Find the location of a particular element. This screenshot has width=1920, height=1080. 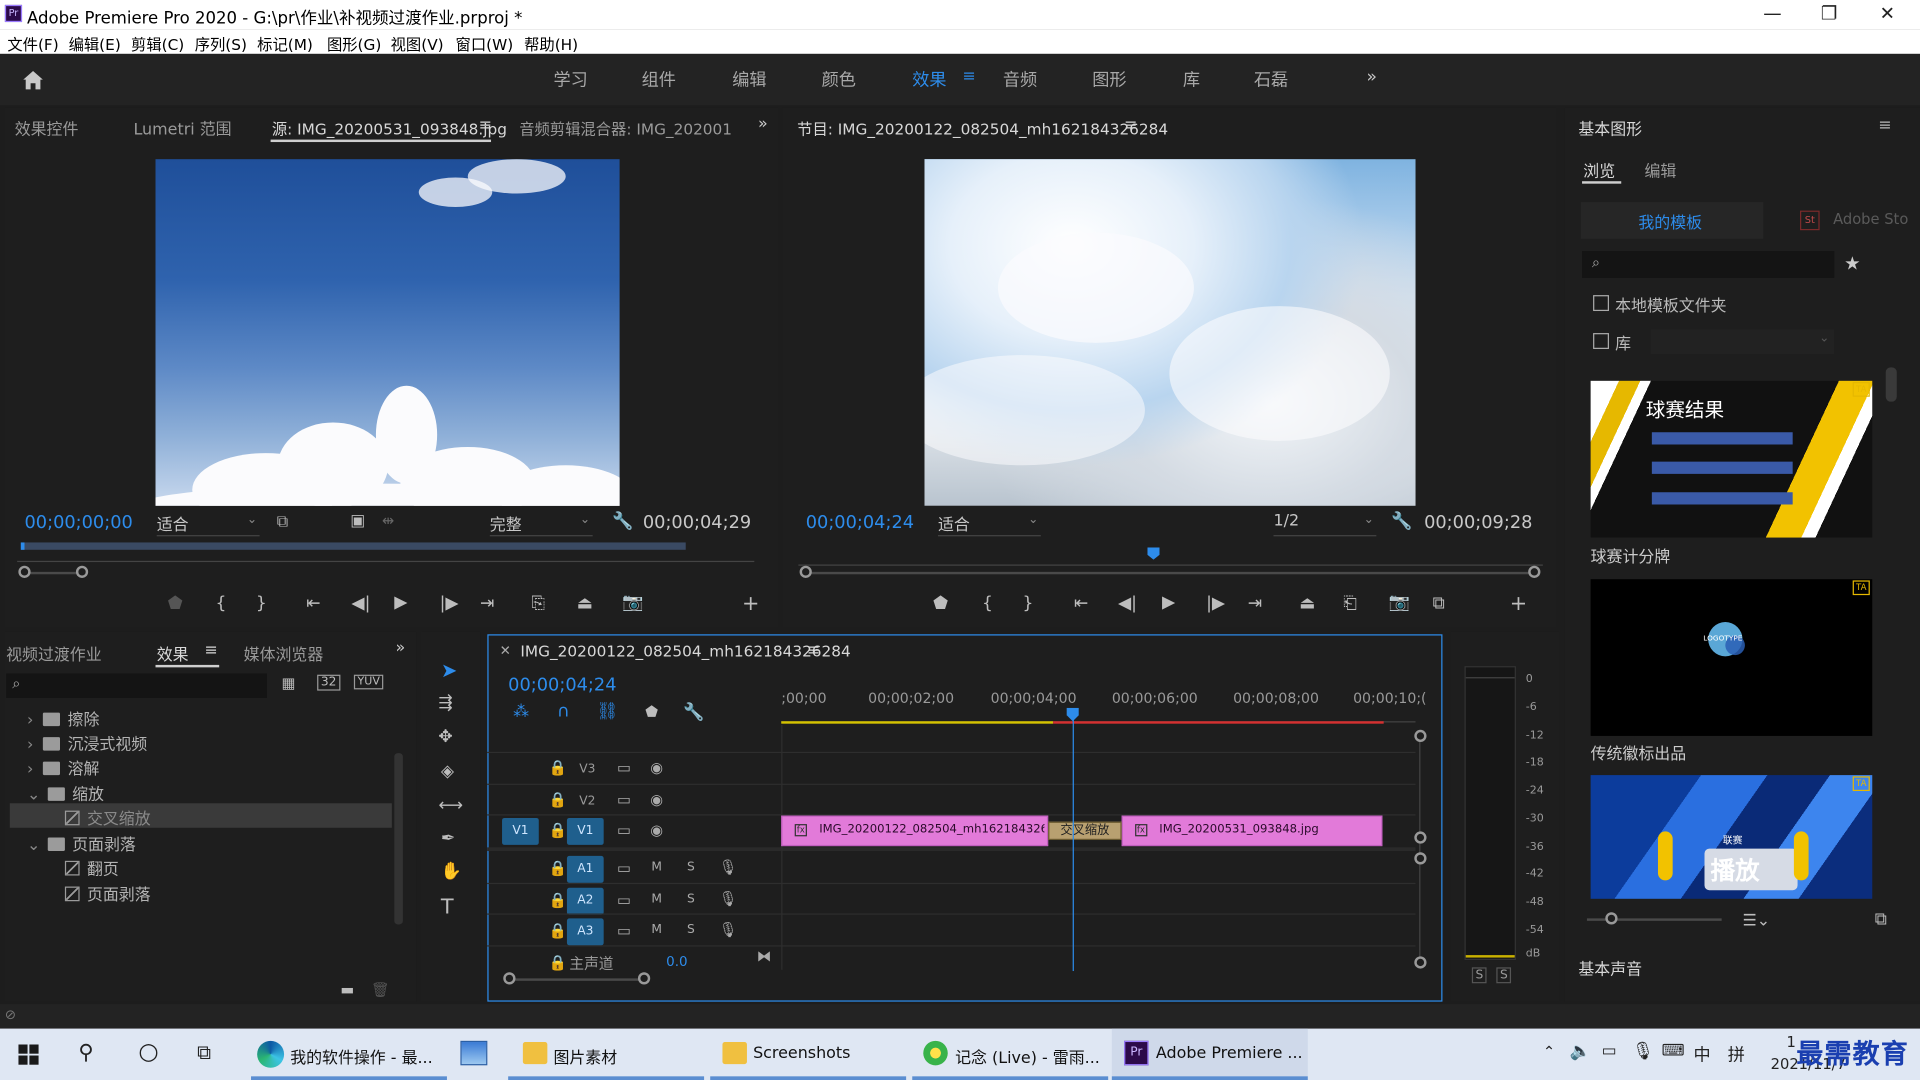

master-go-to-end-icon: ⧓ is located at coordinates (764, 956).